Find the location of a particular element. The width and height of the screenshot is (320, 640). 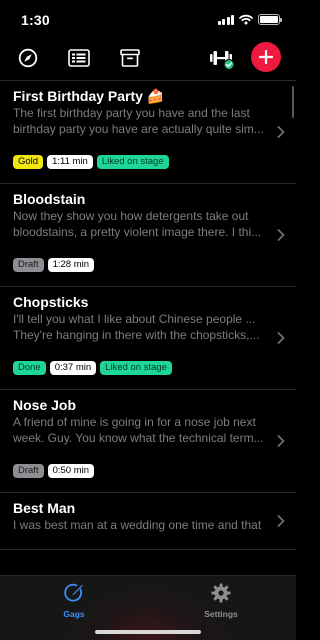

archive-button is located at coordinates (130, 58).